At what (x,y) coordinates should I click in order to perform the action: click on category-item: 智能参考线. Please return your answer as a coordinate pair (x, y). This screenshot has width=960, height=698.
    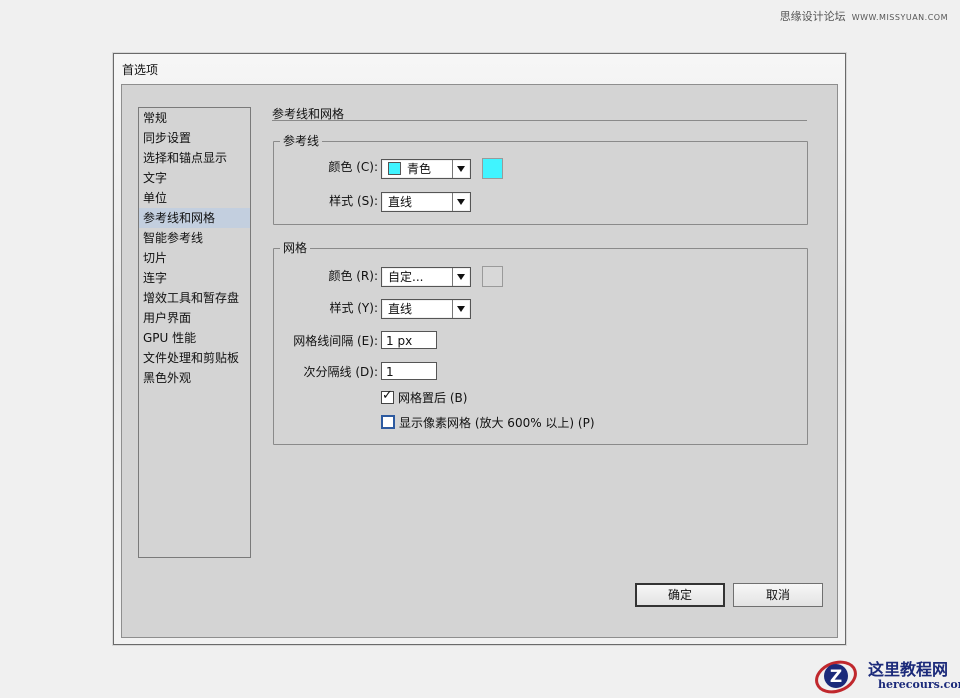
    Looking at the image, I should click on (194, 238).